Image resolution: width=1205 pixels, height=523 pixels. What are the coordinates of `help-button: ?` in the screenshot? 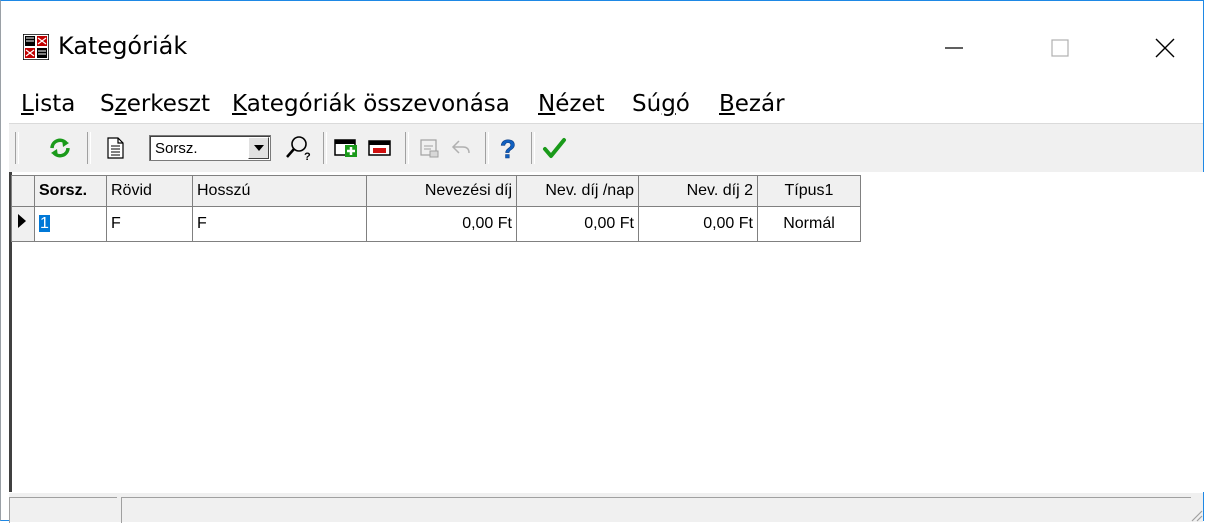 It's located at (507, 148).